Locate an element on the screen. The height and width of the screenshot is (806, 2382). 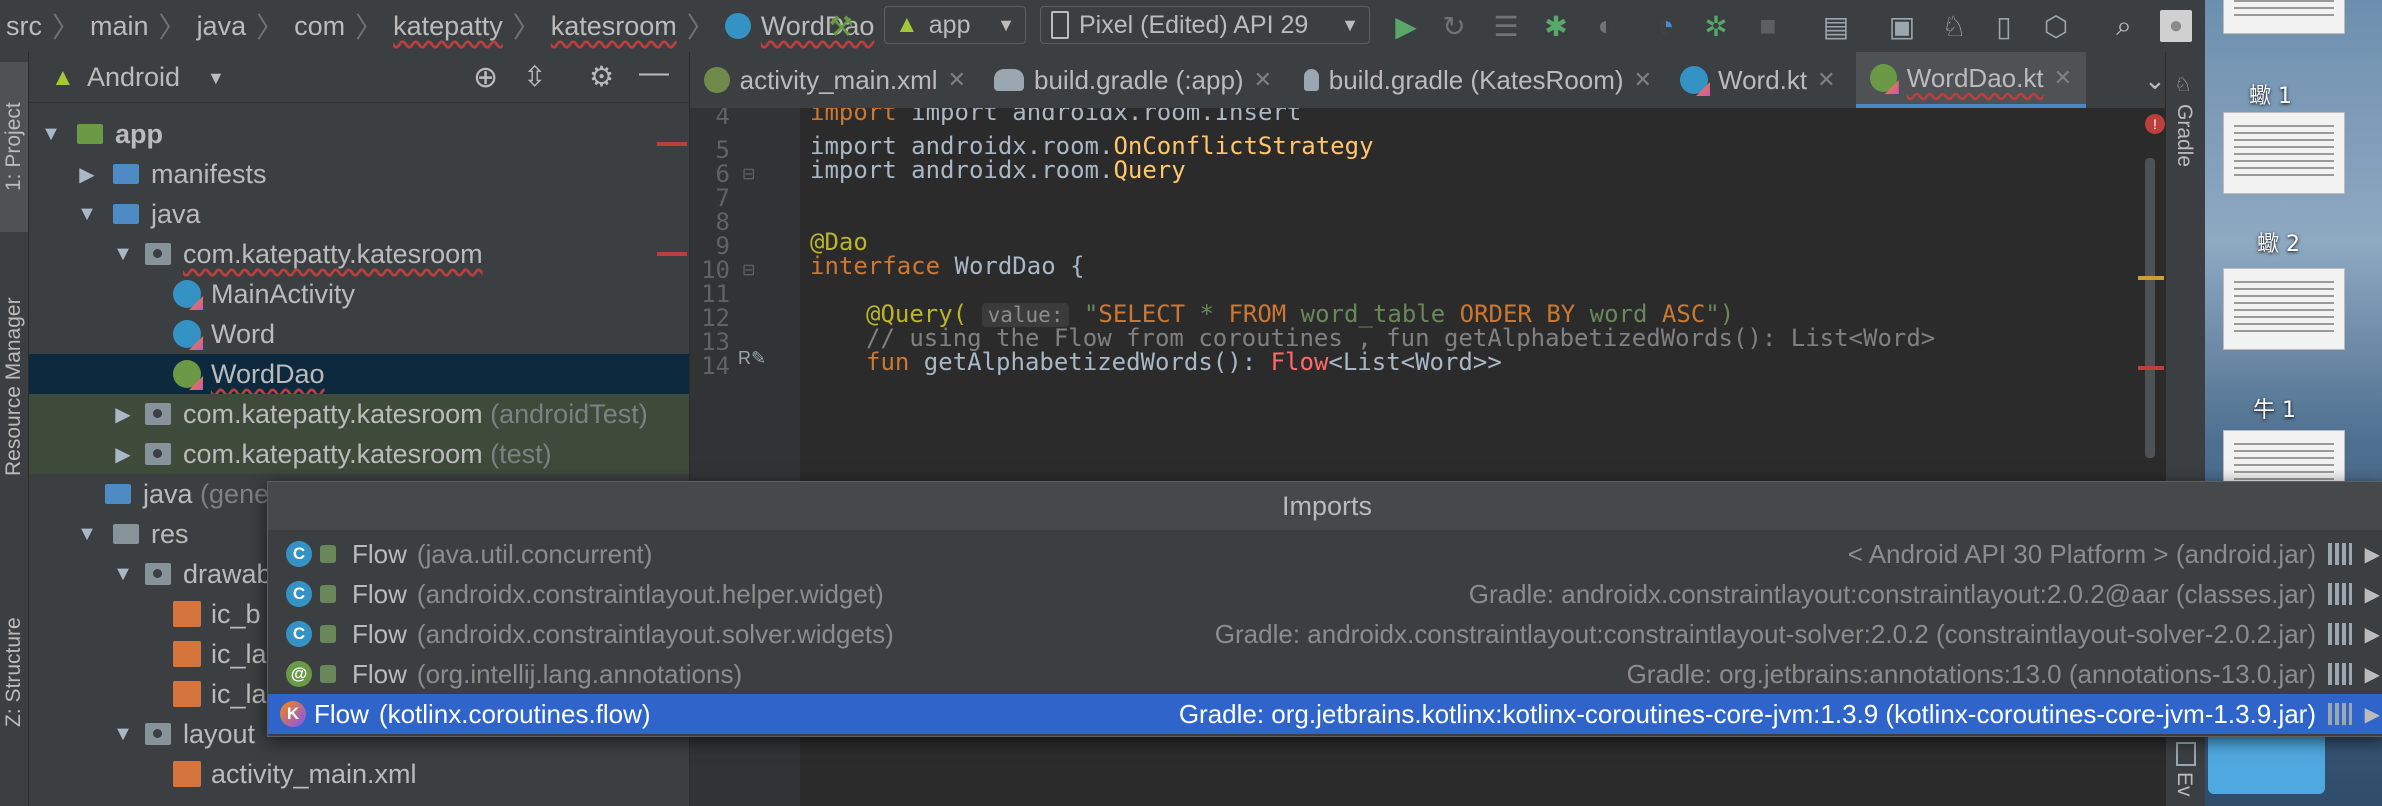
line-number: 14 is located at coordinates (715, 366).